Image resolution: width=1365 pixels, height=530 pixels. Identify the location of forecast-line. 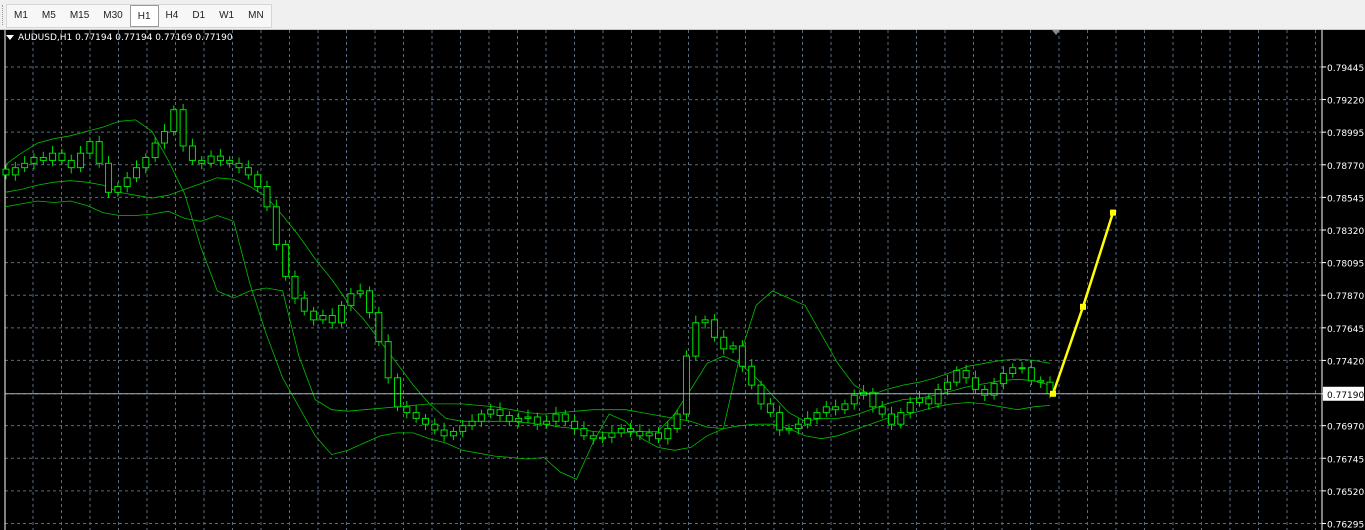
(1083, 303).